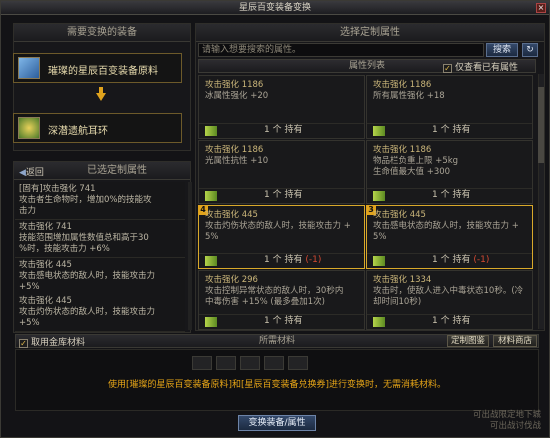 This screenshot has height=438, width=550. I want to click on use-vault-label: 取用金库材料, so click(58, 343).